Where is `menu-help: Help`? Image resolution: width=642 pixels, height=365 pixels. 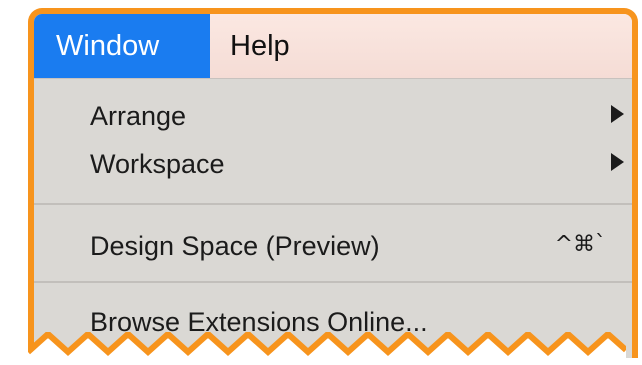
menu-help: Help is located at coordinates (260, 46).